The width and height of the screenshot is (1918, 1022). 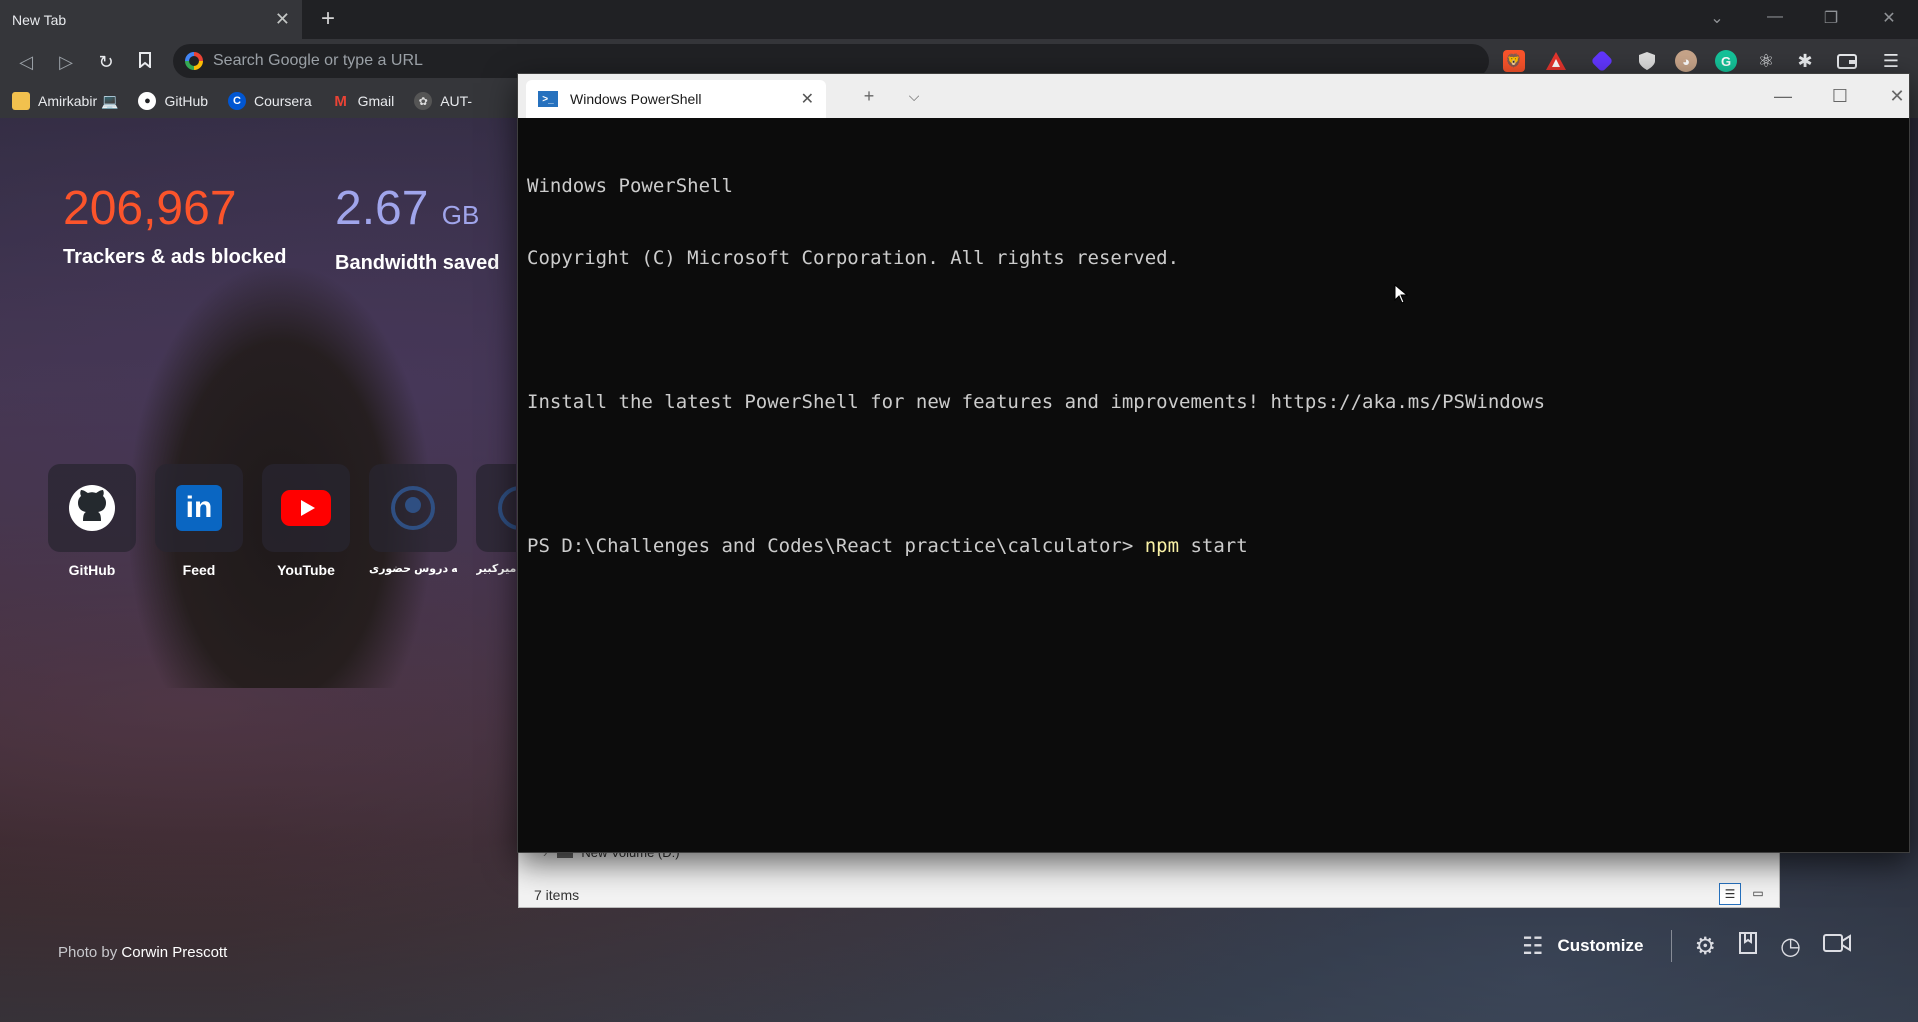 What do you see at coordinates (1533, 946) in the screenshot?
I see `customize-sliders-icon: ☷` at bounding box center [1533, 946].